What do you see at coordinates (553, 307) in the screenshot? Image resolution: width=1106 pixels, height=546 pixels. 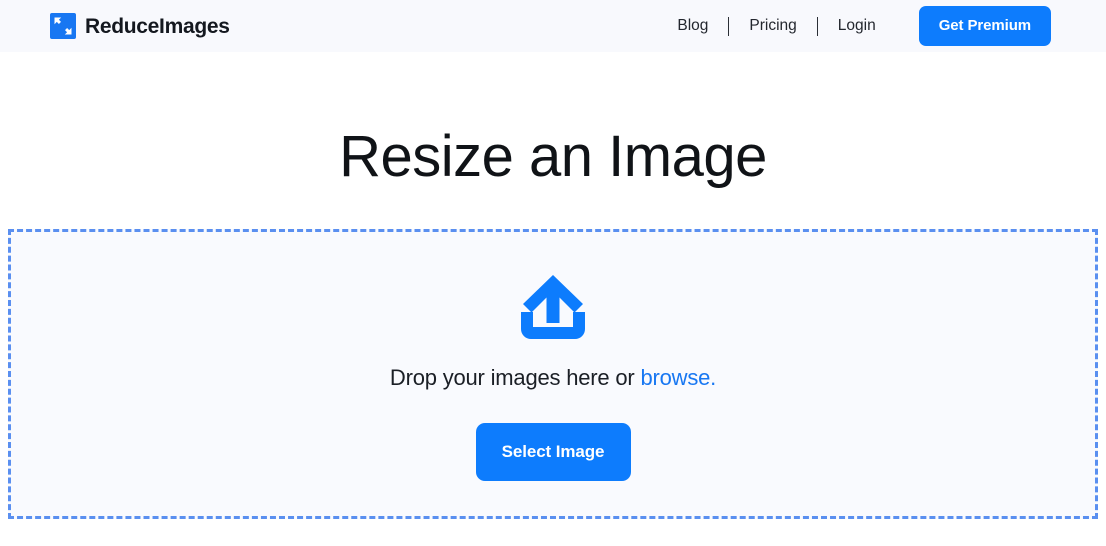 I see `upload-arrow-icon` at bounding box center [553, 307].